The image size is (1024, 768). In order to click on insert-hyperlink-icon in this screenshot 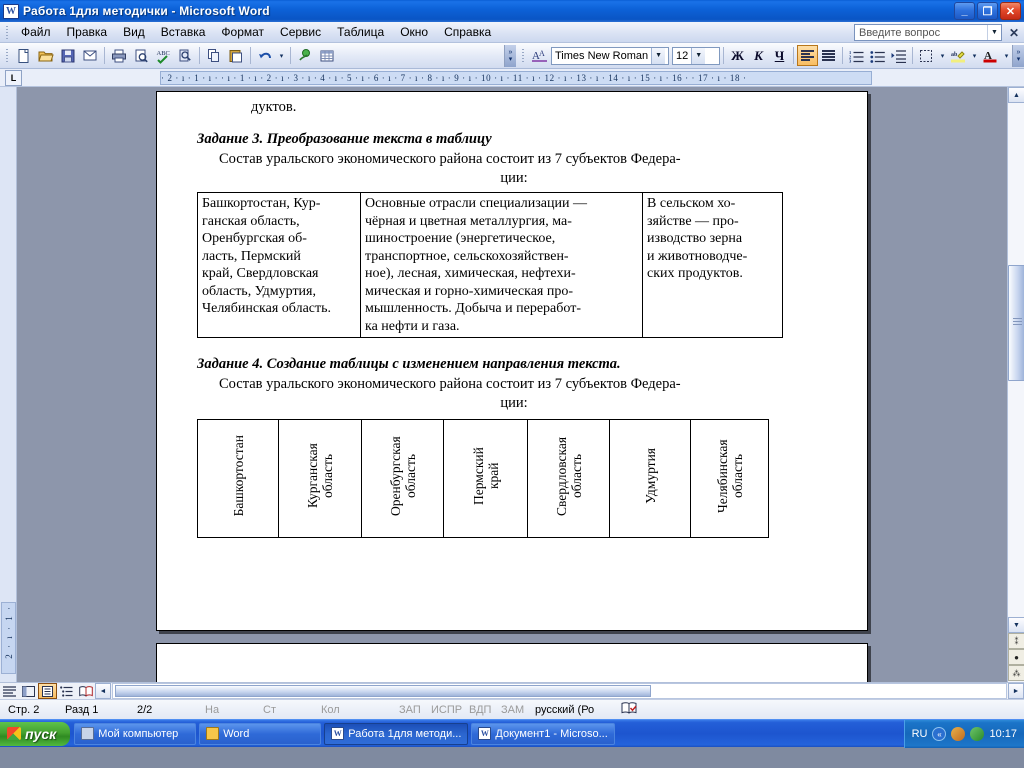, I will do `click(305, 56)`.